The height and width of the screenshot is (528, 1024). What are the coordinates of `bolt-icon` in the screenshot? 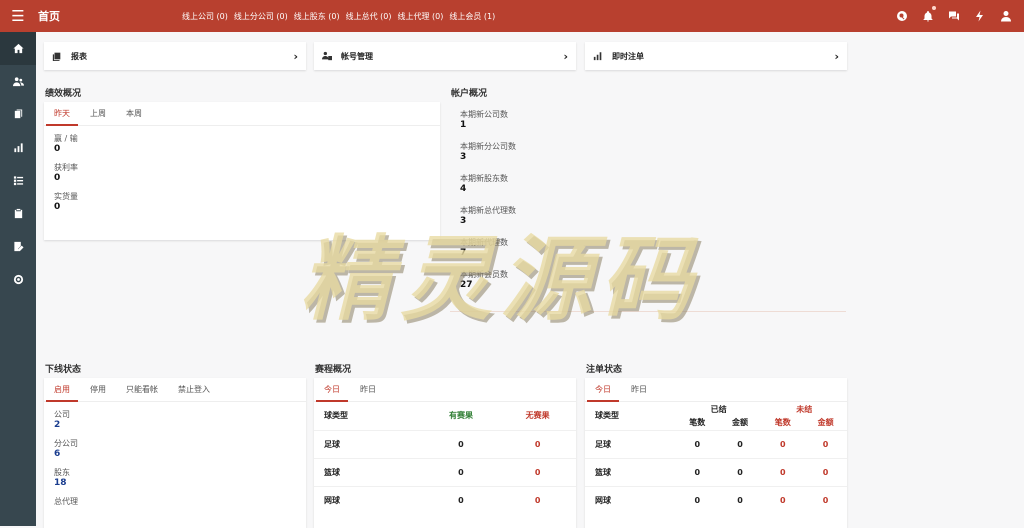 It's located at (980, 16).